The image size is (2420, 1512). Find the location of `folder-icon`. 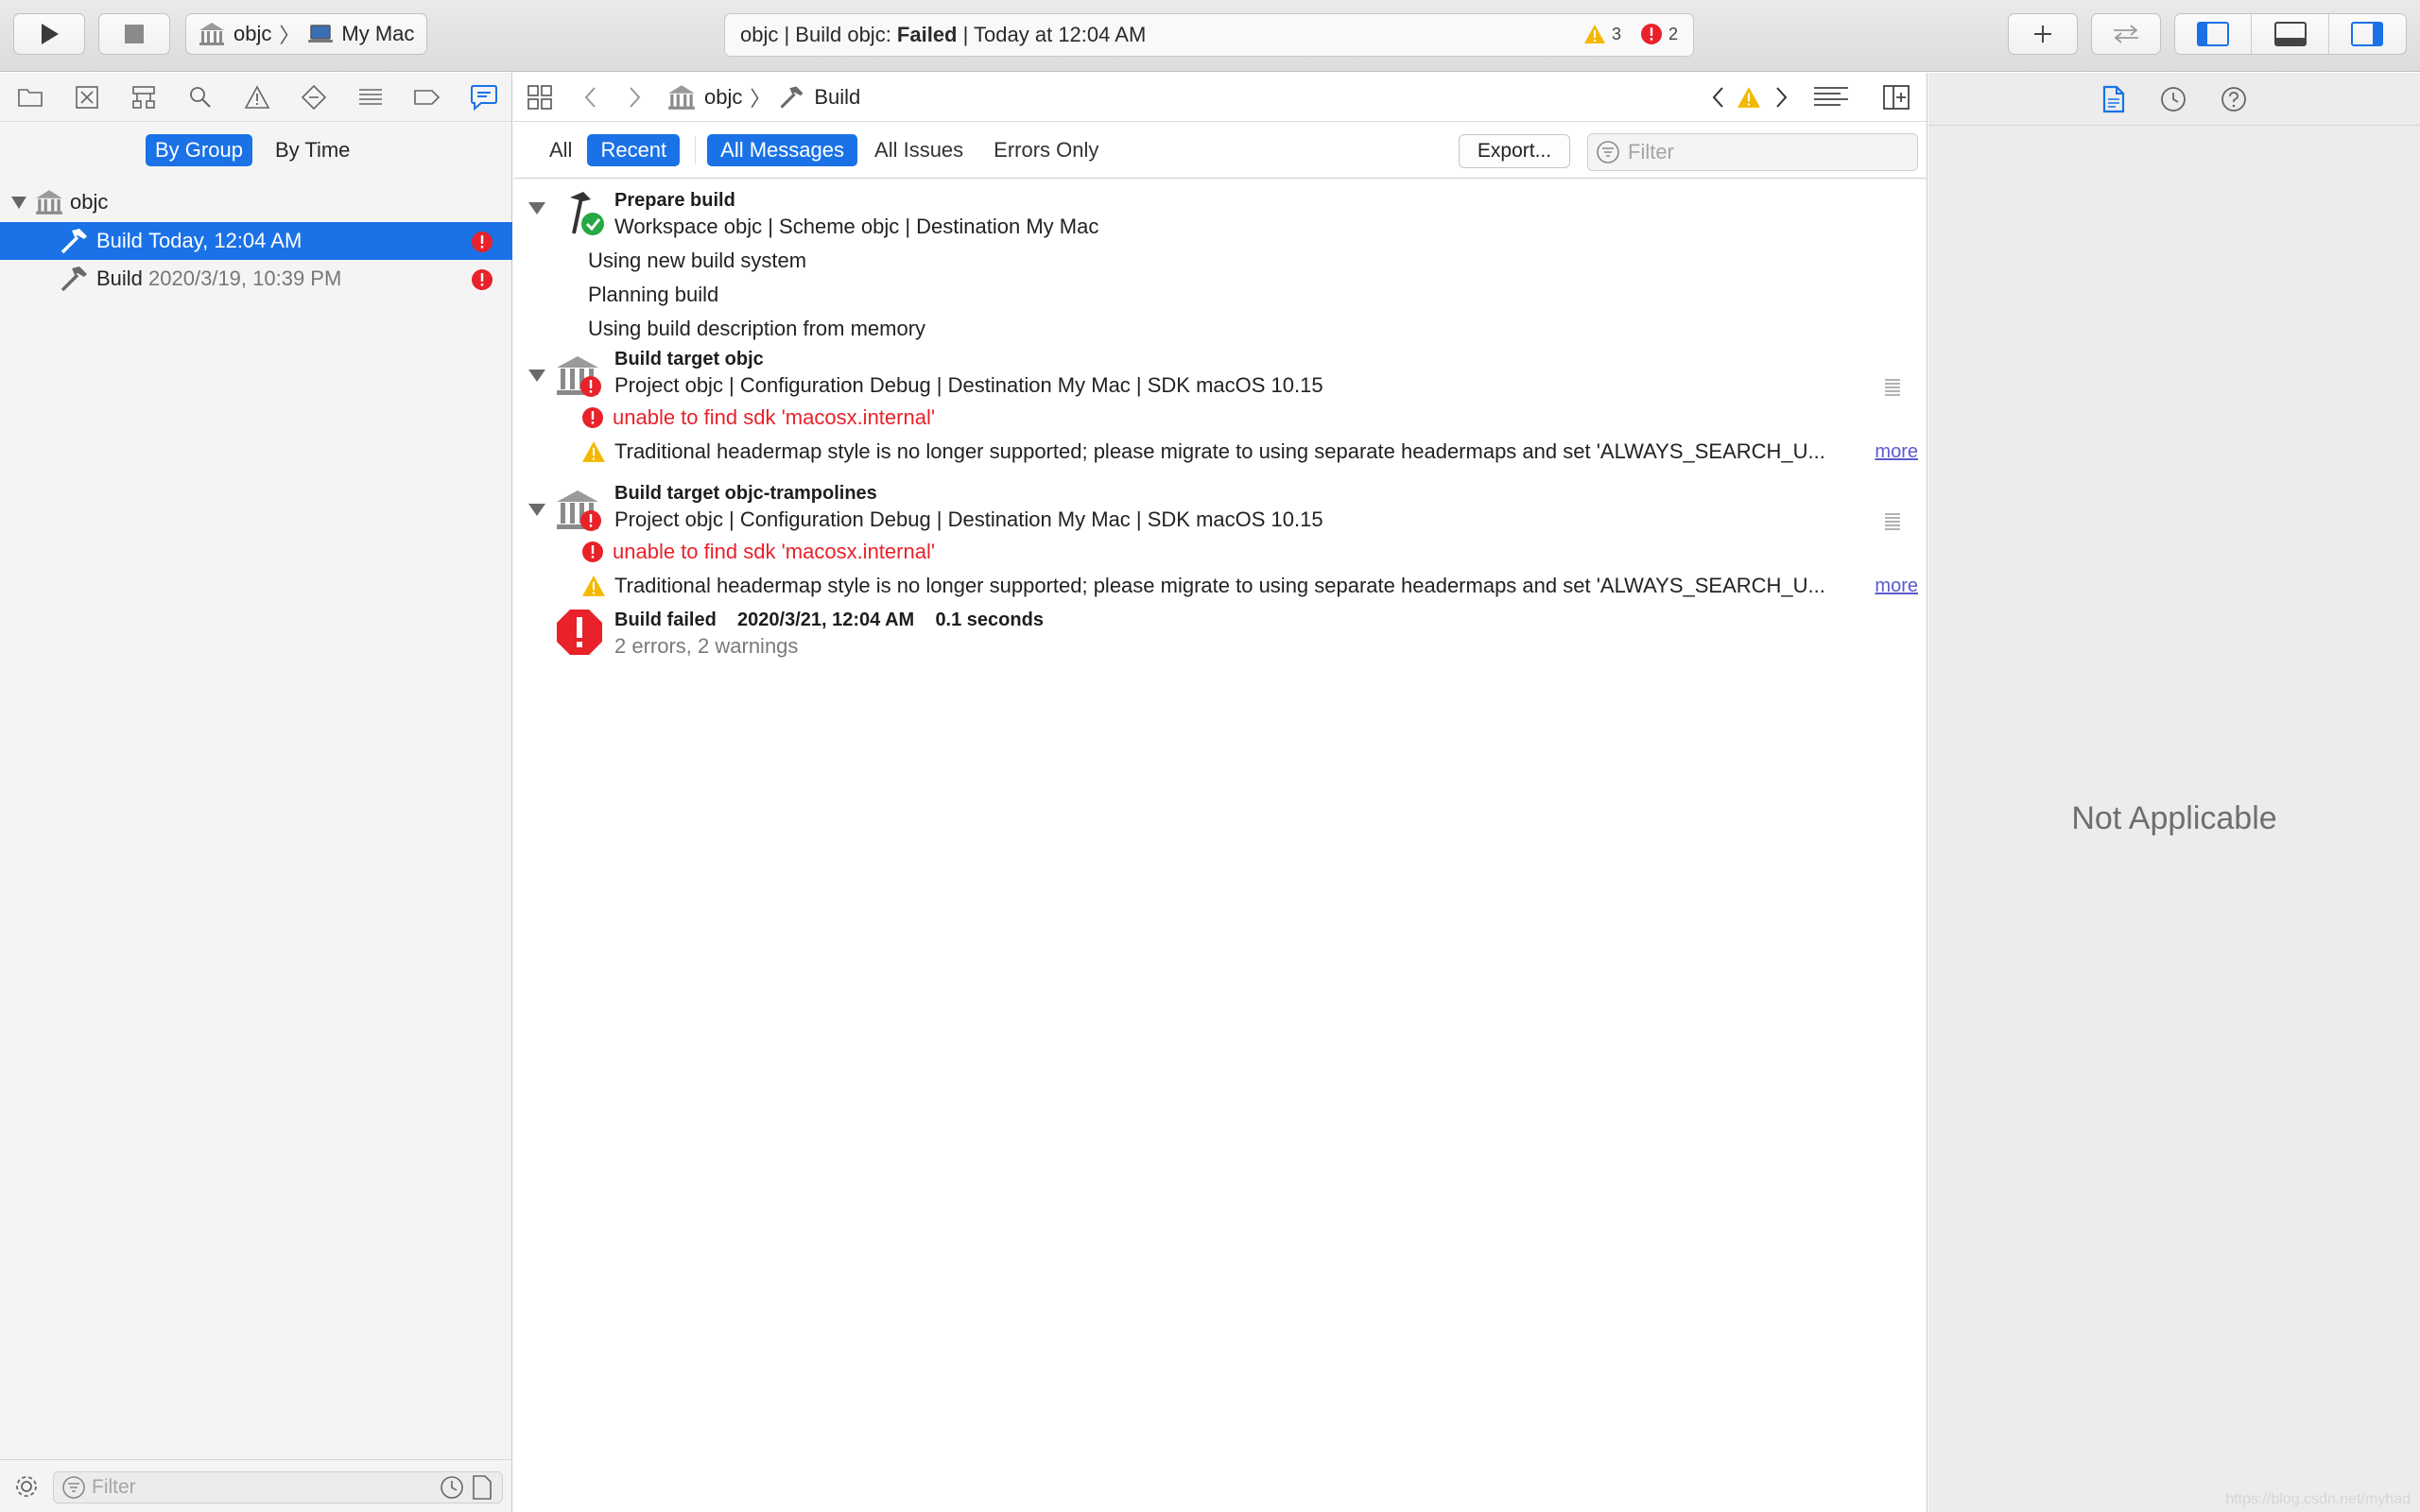

folder-icon is located at coordinates (30, 97).